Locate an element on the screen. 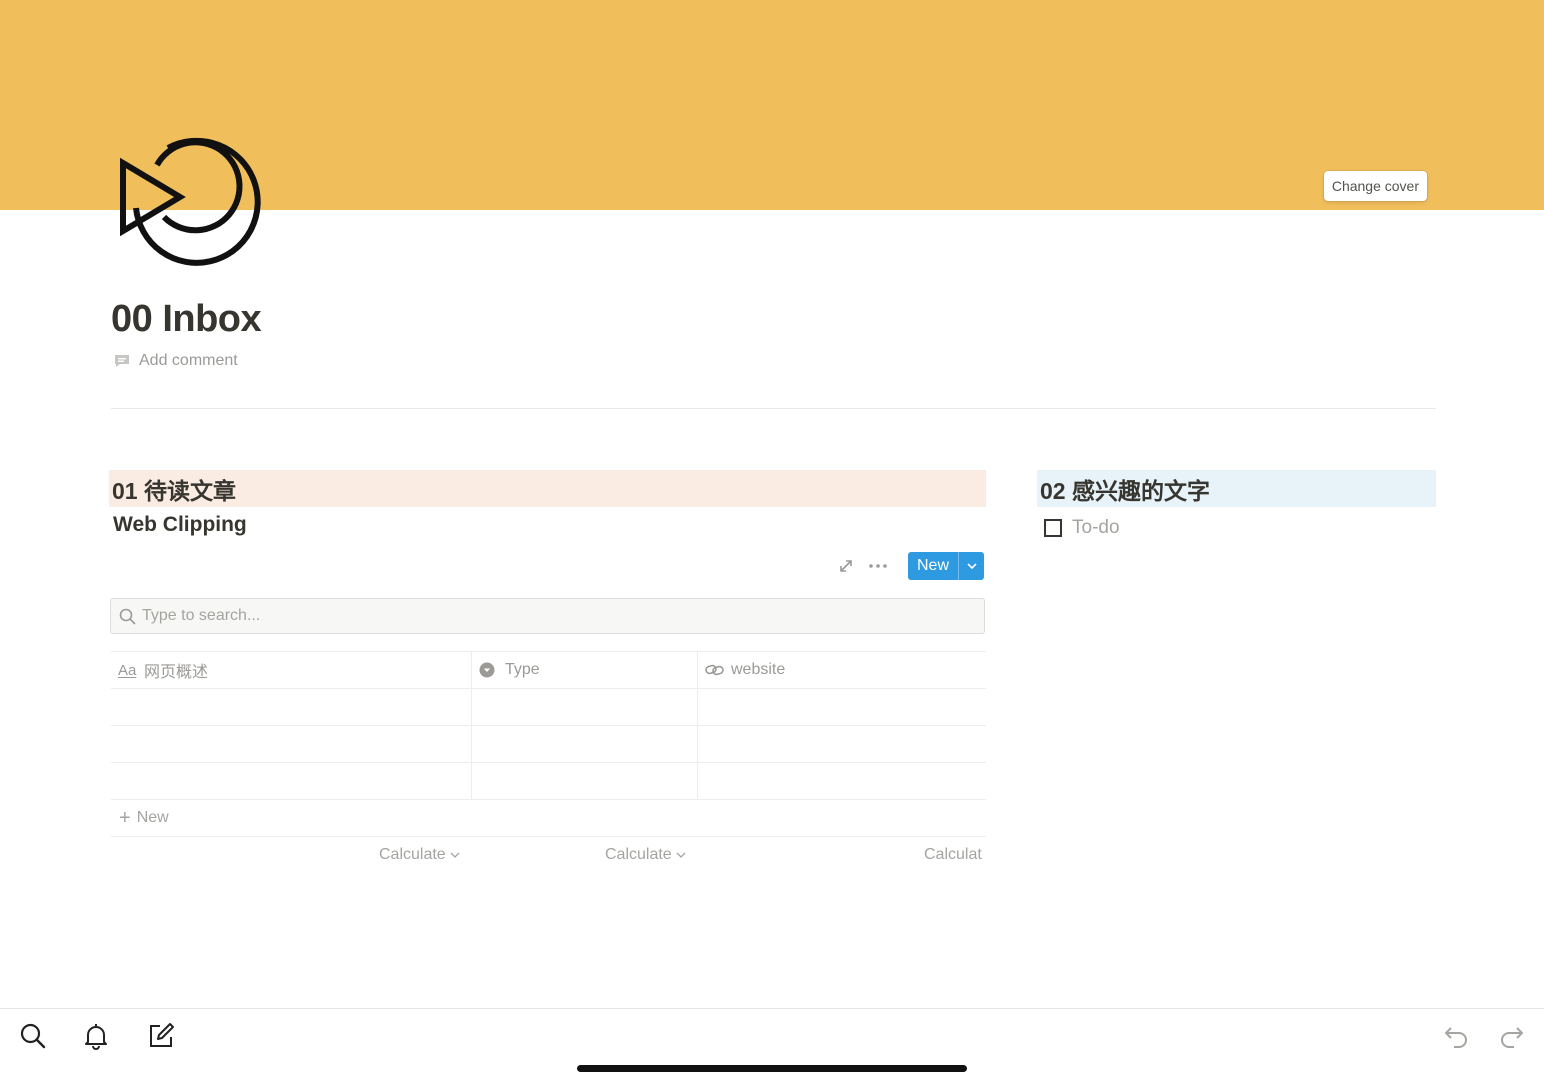  database-title: Web Clipping is located at coordinates (549, 528).